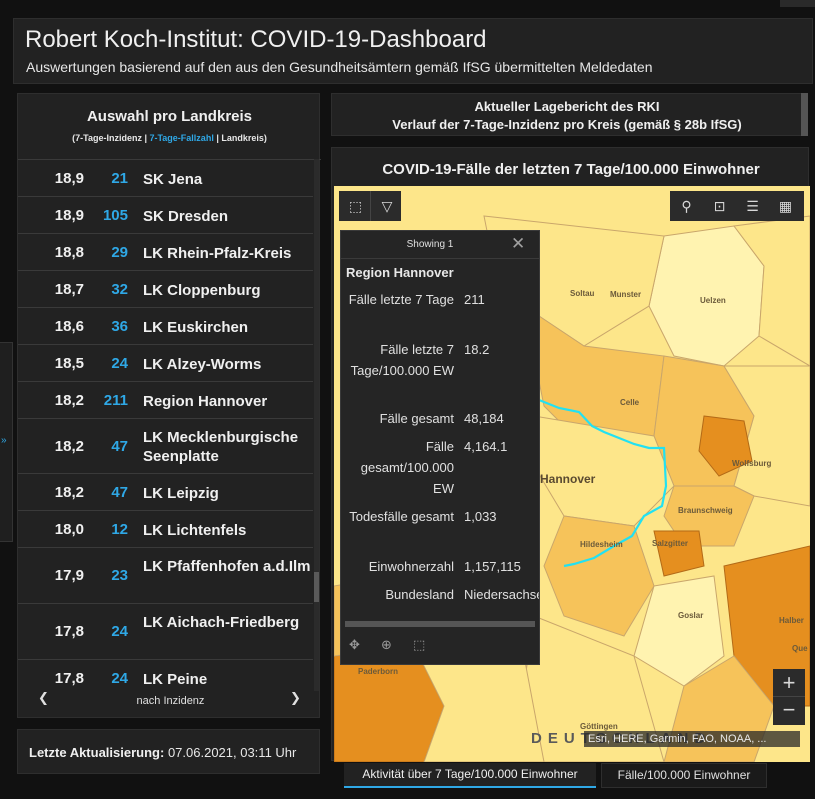 Image resolution: width=815 pixels, height=799 pixels. I want to click on incidence-value: 18,7, so click(69, 289).